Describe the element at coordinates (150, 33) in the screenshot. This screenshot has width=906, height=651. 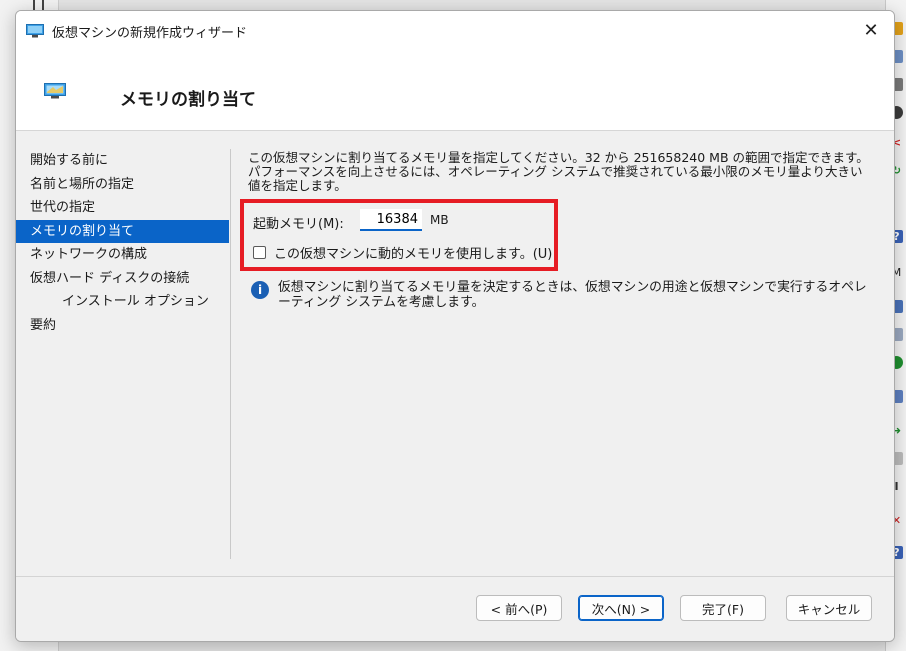
I see `window-title: 仮想マシンの新規作成ウィザード` at that location.